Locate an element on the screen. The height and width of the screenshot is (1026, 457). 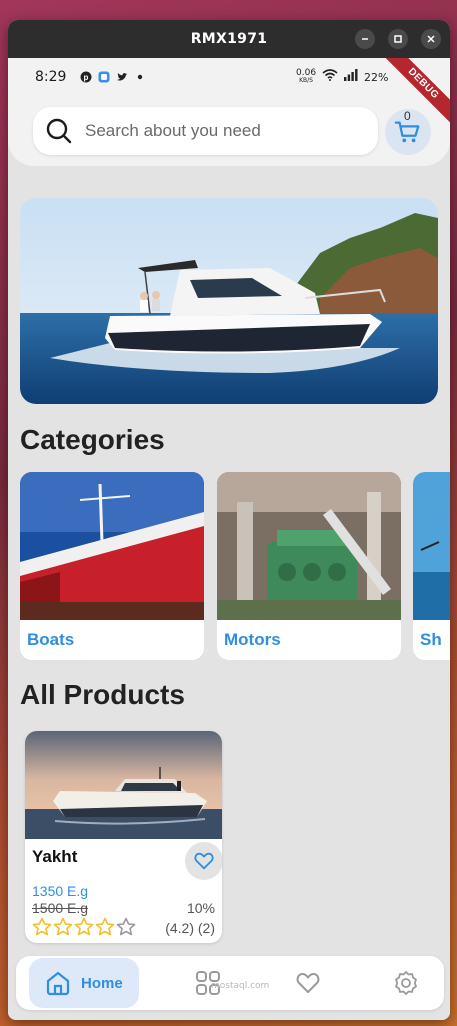
maximize-button is located at coordinates (398, 39).